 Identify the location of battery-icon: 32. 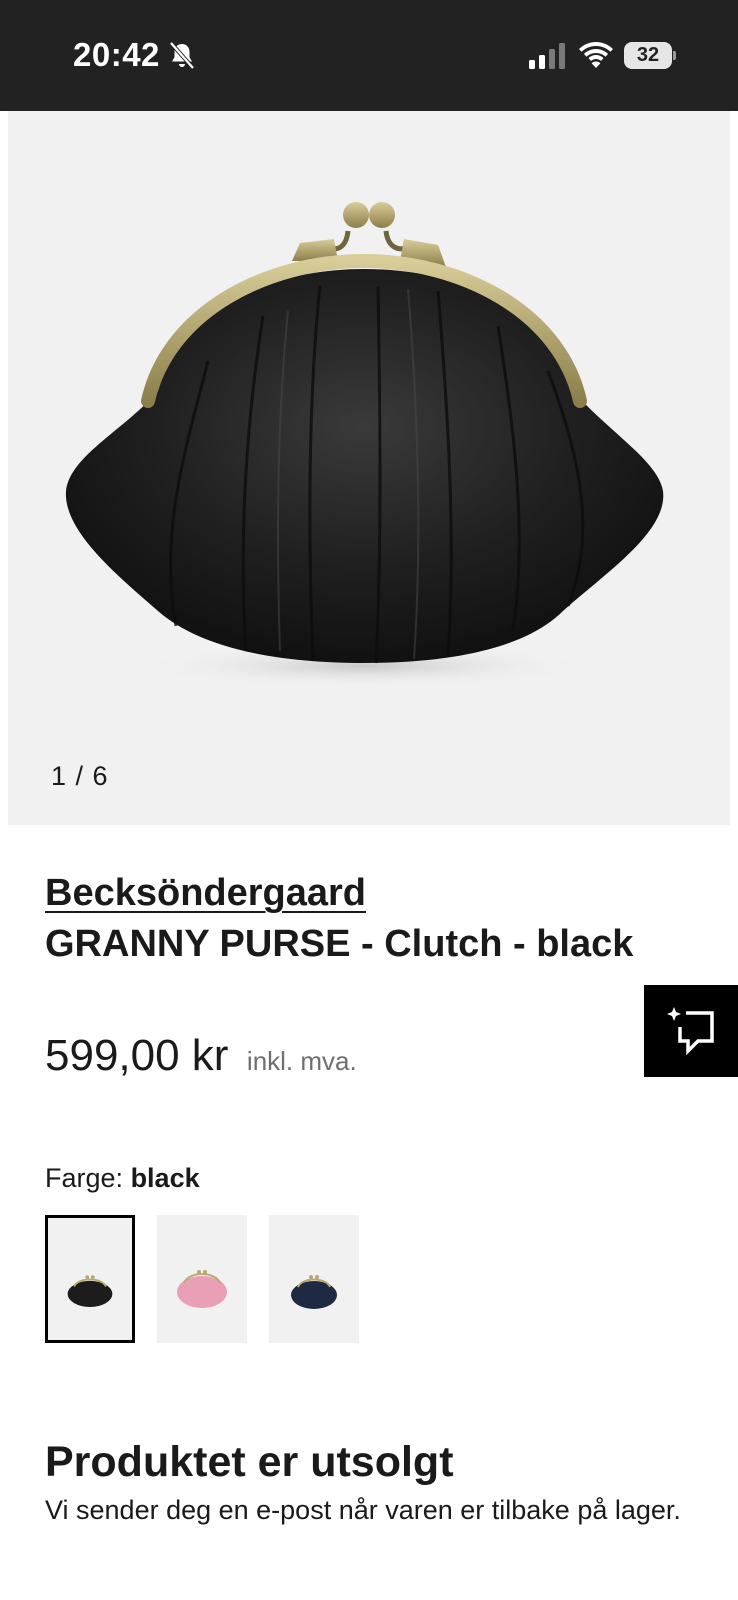
(650, 55).